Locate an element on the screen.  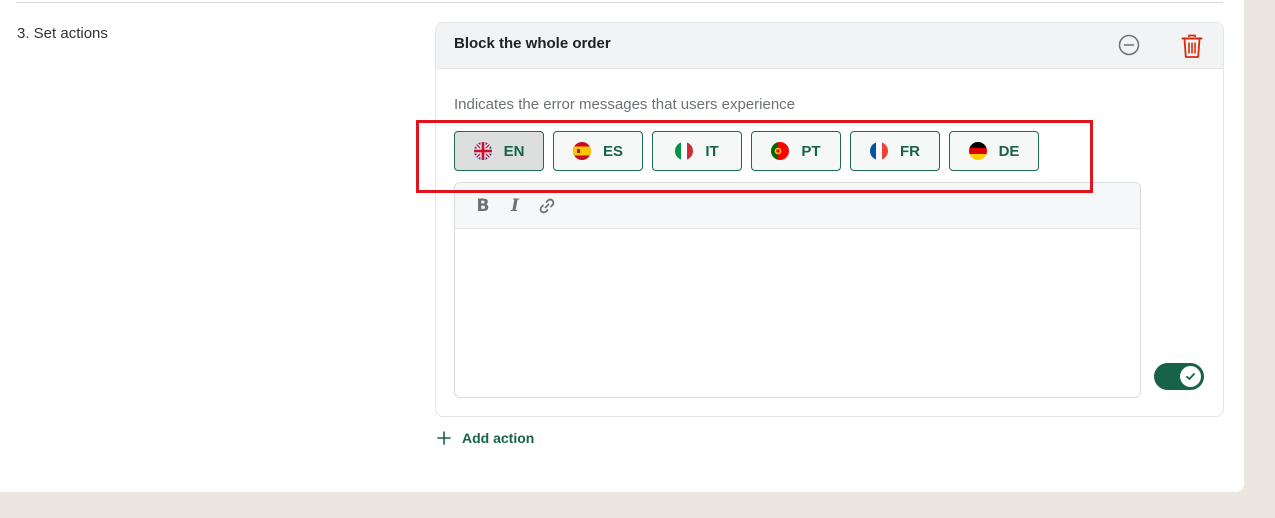
toggle-knob is located at coordinates (1190, 376).